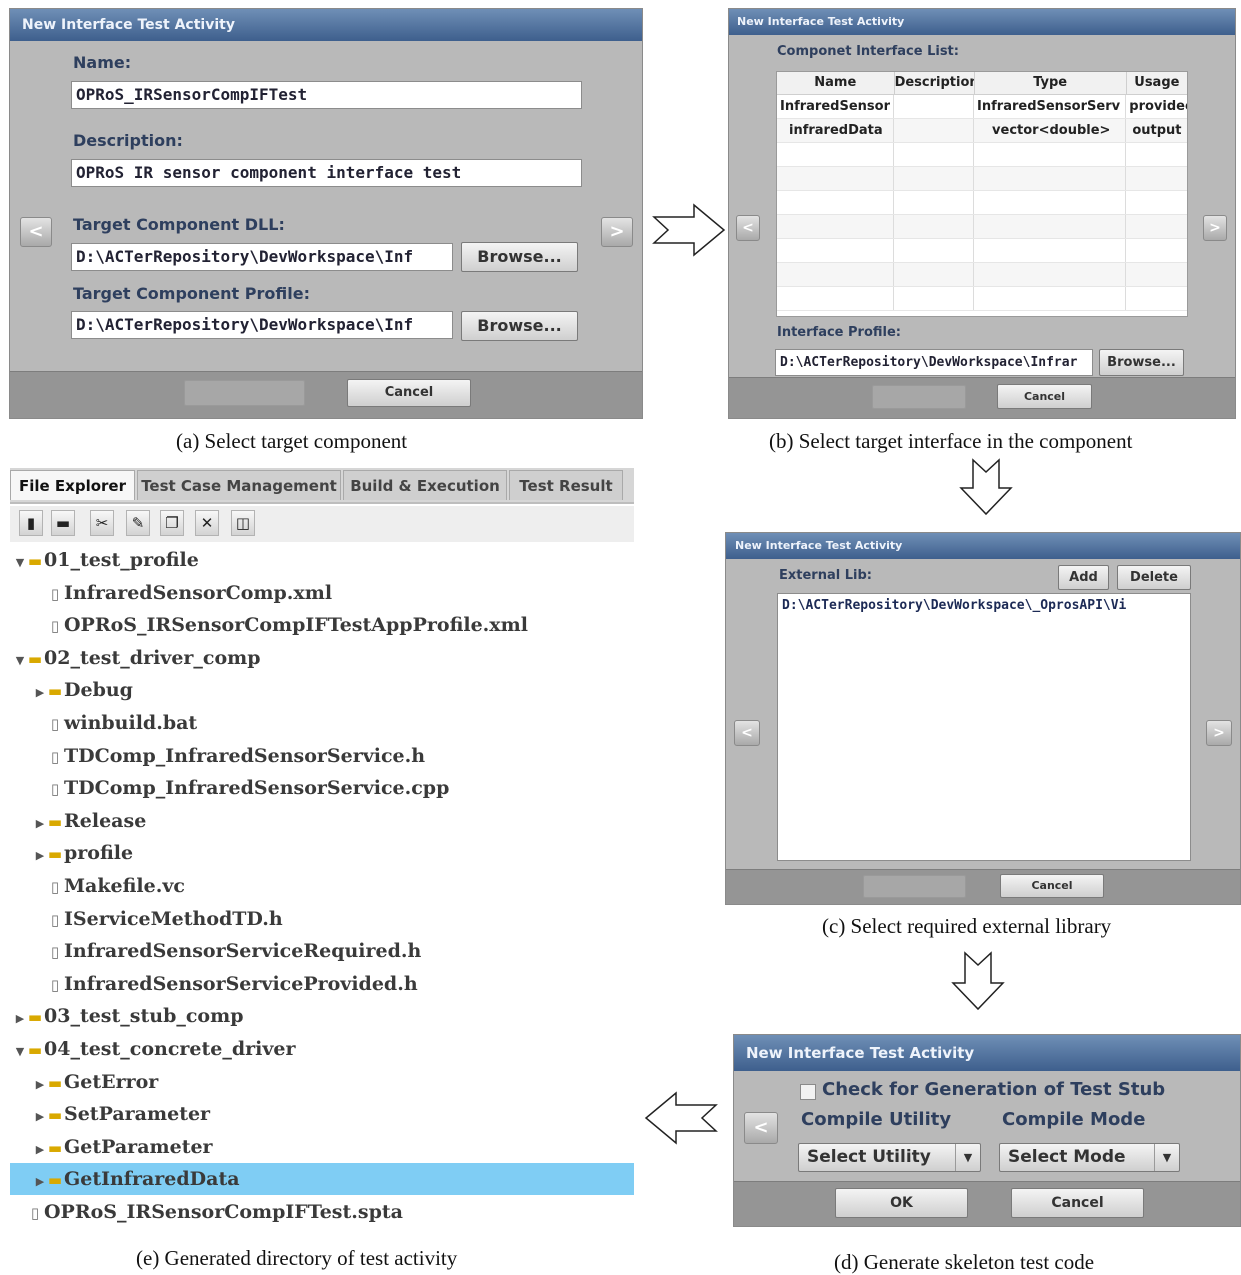 The image size is (1241, 1275). I want to click on folder-icon: ▬, so click(55, 1180).